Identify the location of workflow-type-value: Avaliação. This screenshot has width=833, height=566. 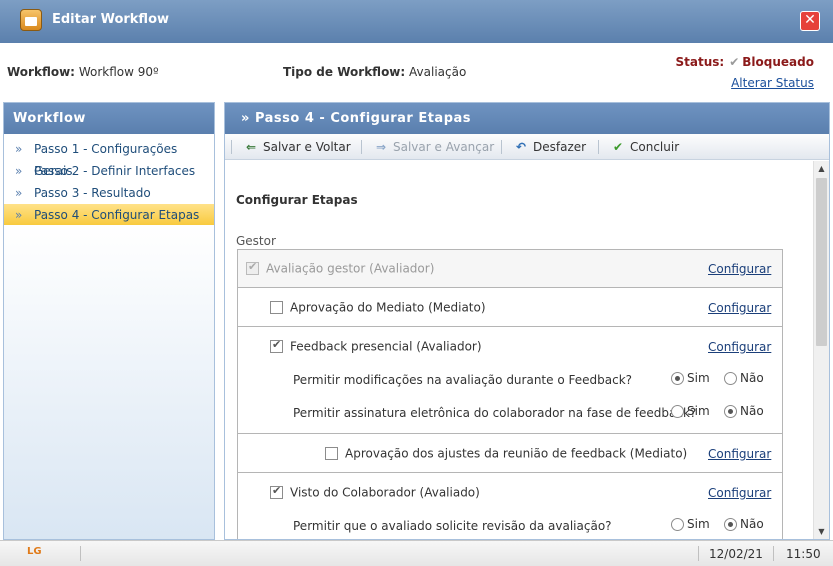
(438, 72).